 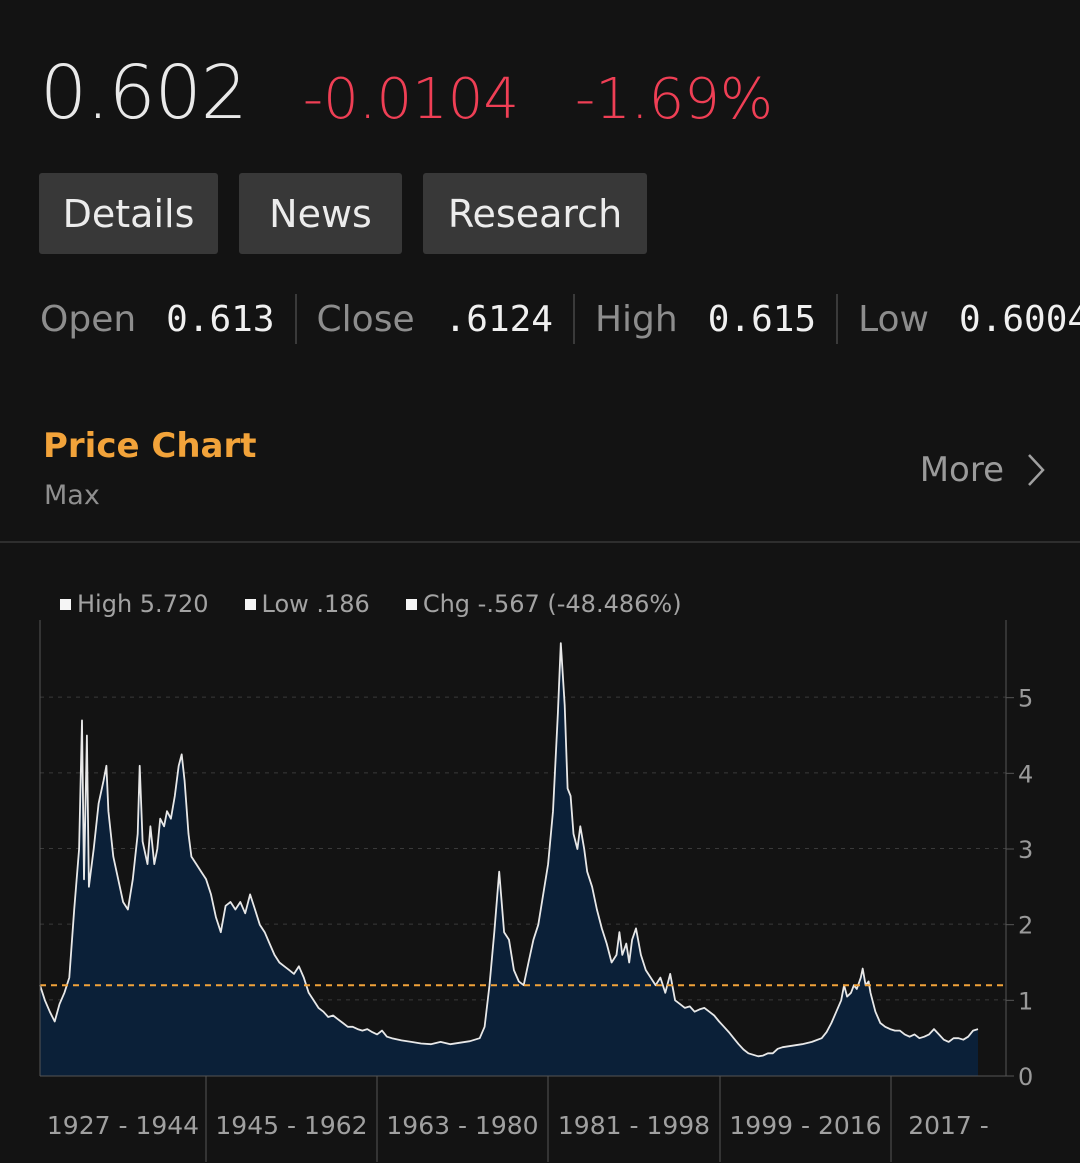 I want to click on stat-label: Close, so click(x=365, y=319).